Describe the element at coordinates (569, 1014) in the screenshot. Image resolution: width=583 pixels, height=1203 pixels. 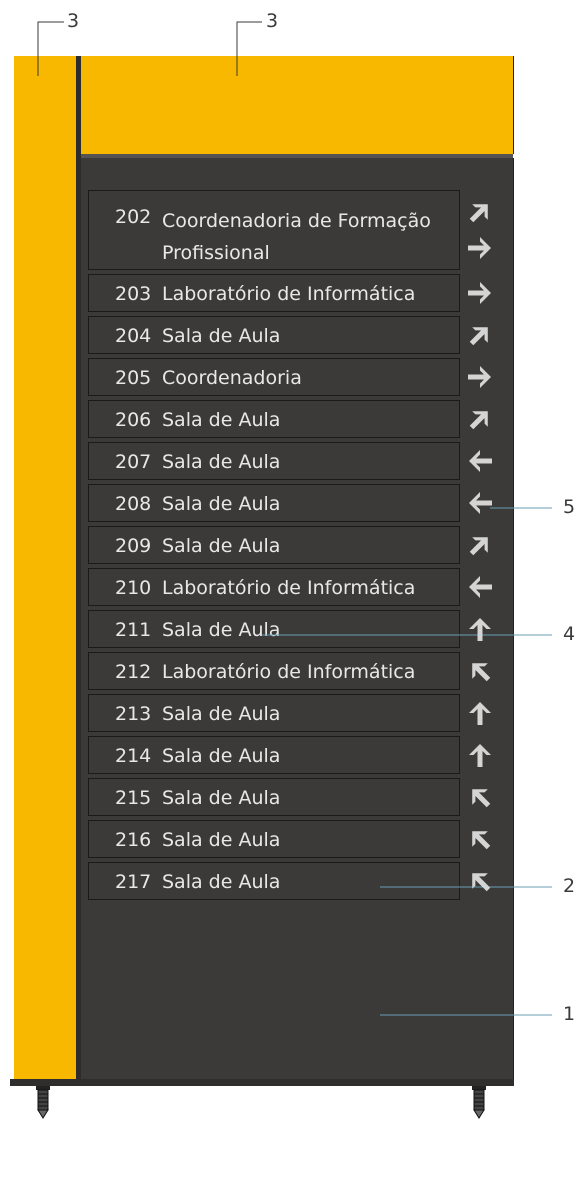
I see `callout-1: 1` at that location.